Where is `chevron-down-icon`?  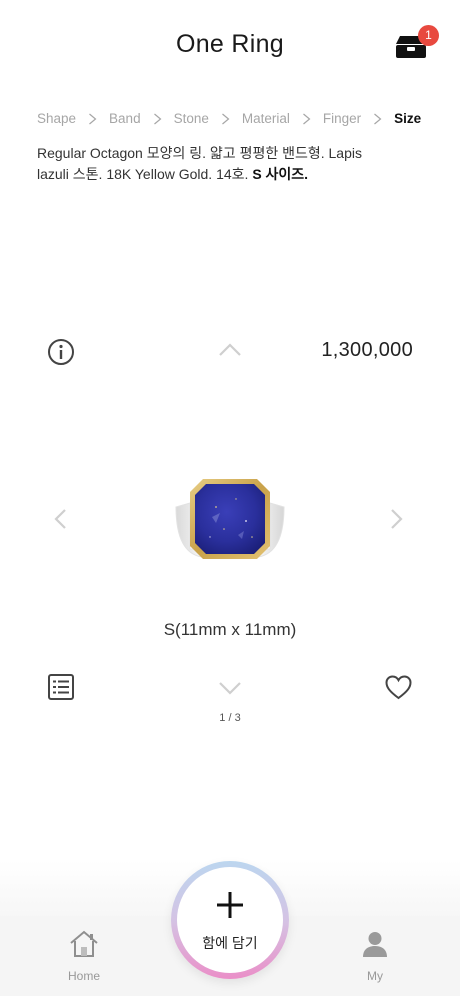 chevron-down-icon is located at coordinates (230, 688).